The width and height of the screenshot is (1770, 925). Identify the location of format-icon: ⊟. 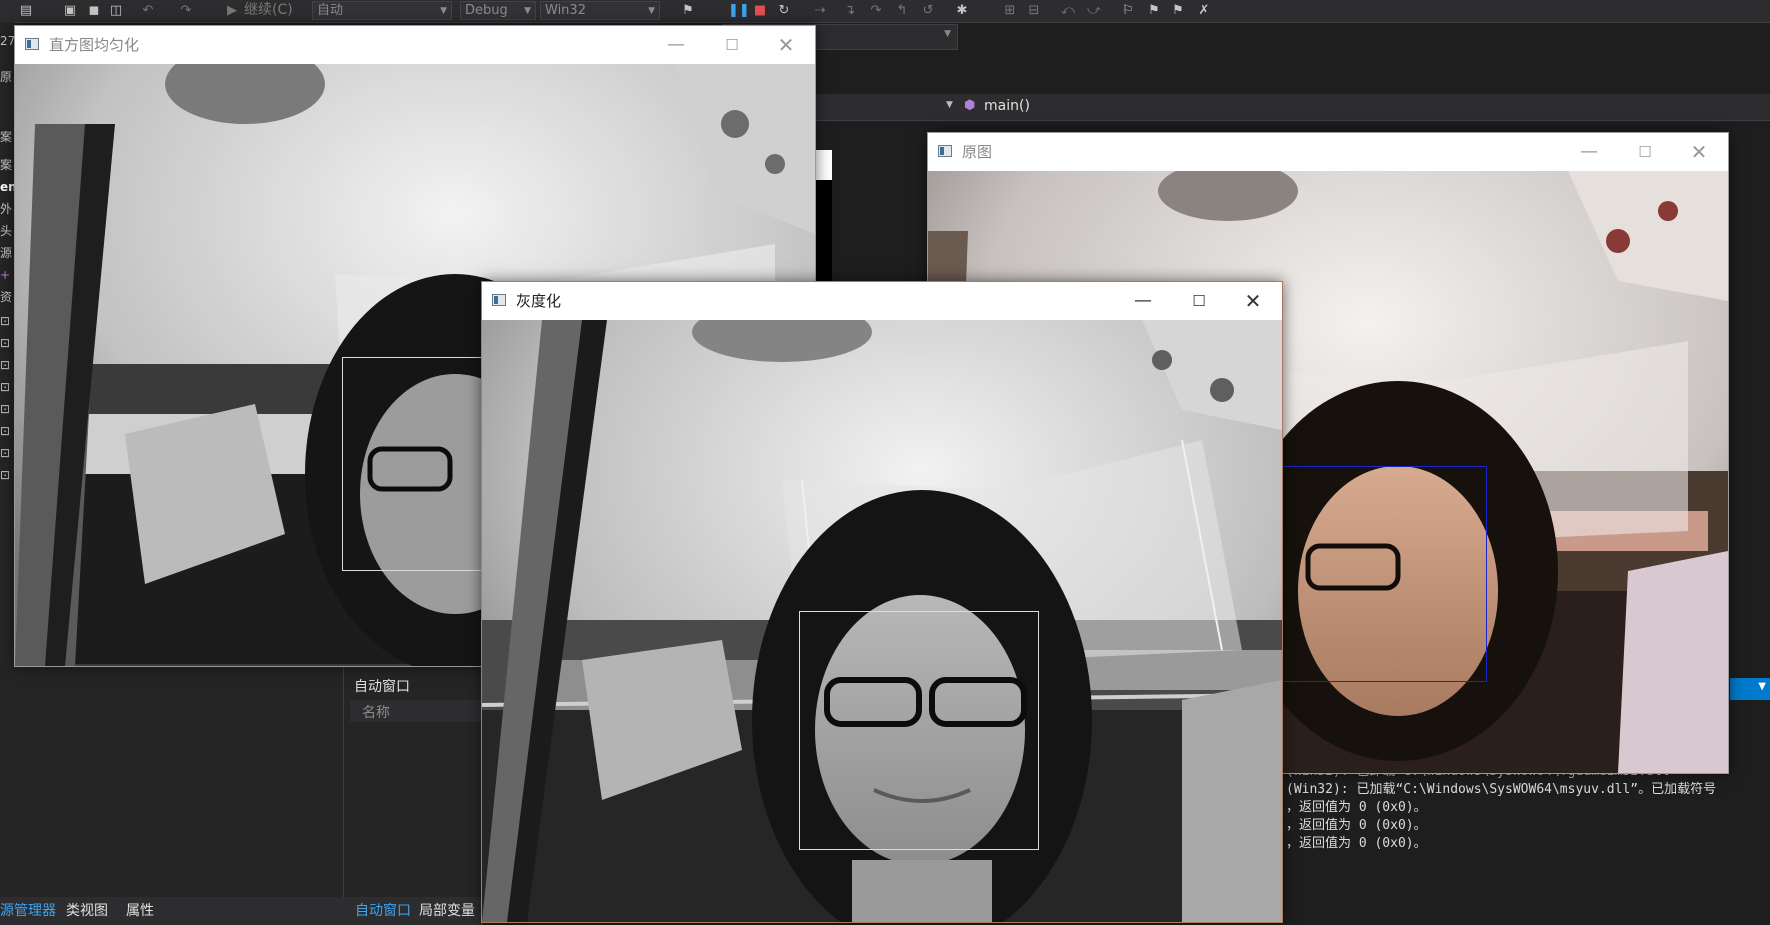
(1034, 11).